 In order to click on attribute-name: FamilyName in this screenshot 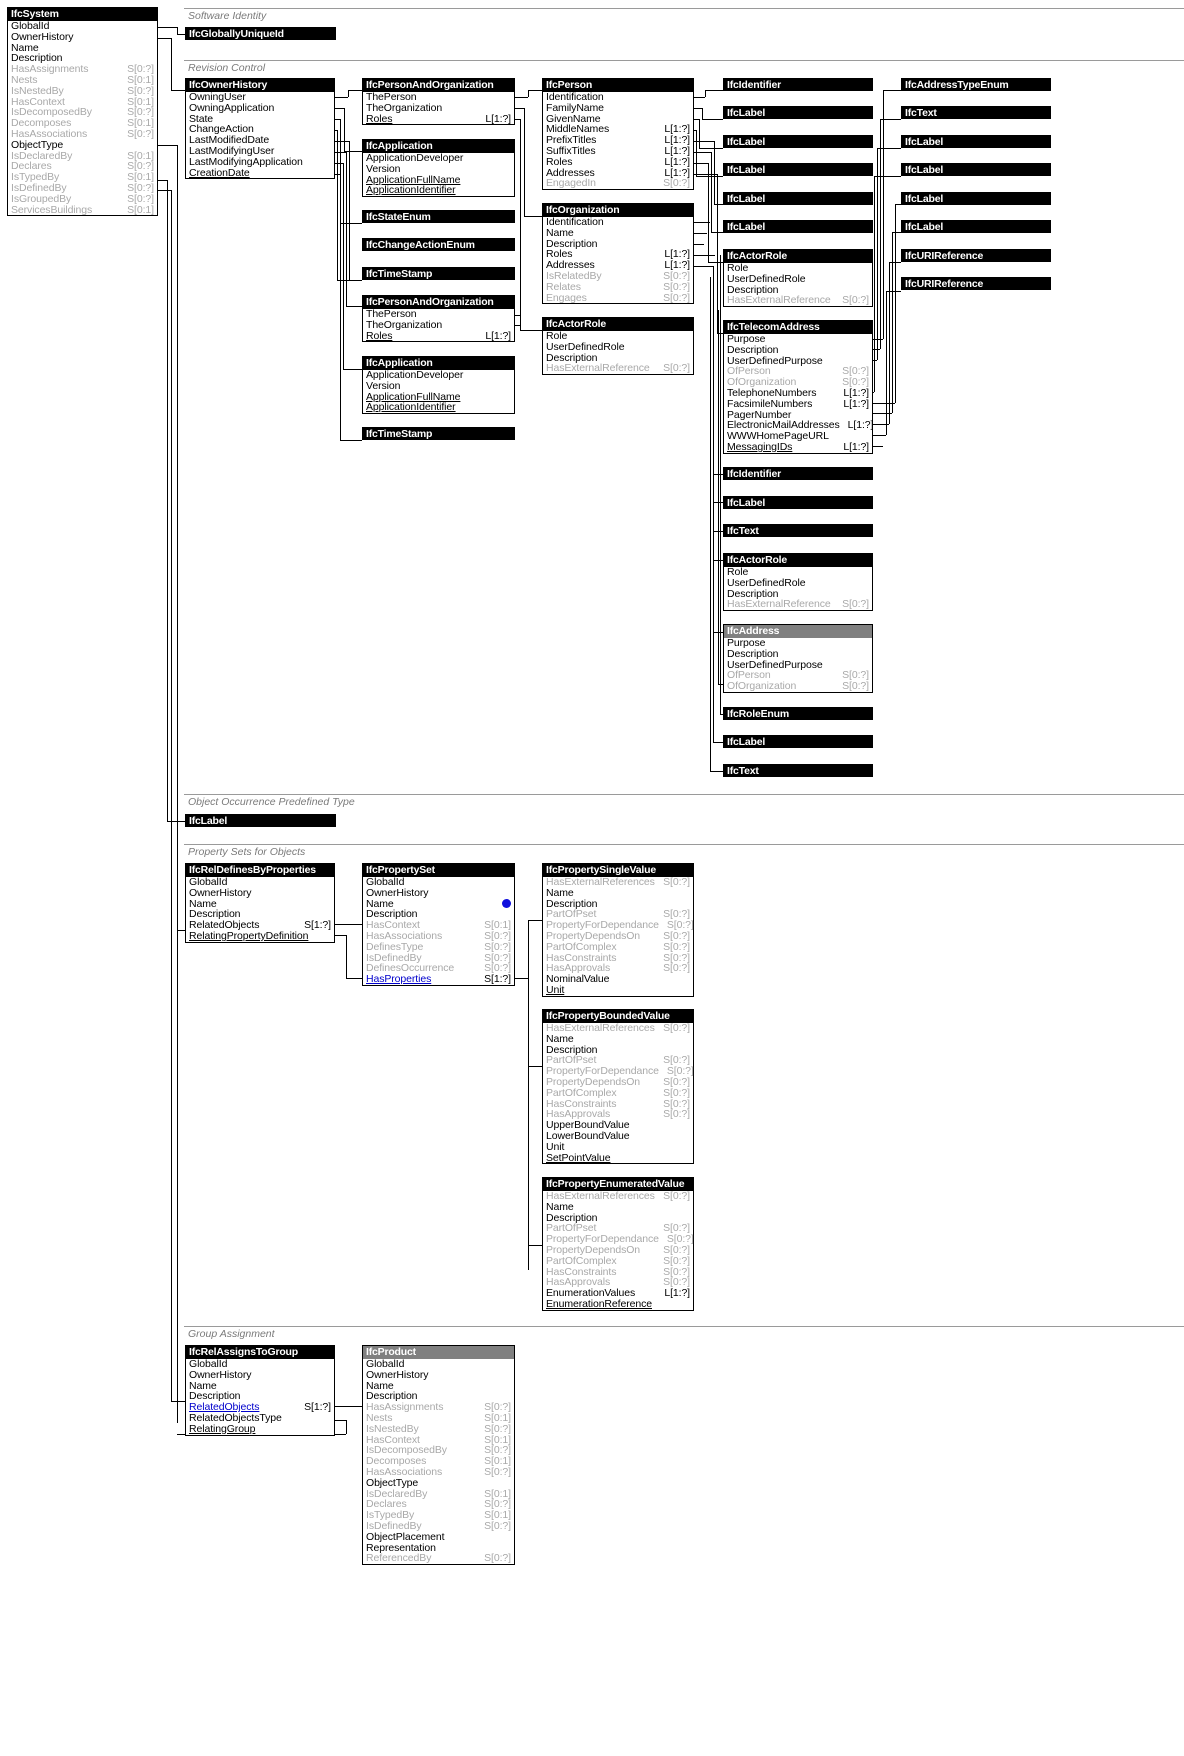, I will do `click(575, 107)`.